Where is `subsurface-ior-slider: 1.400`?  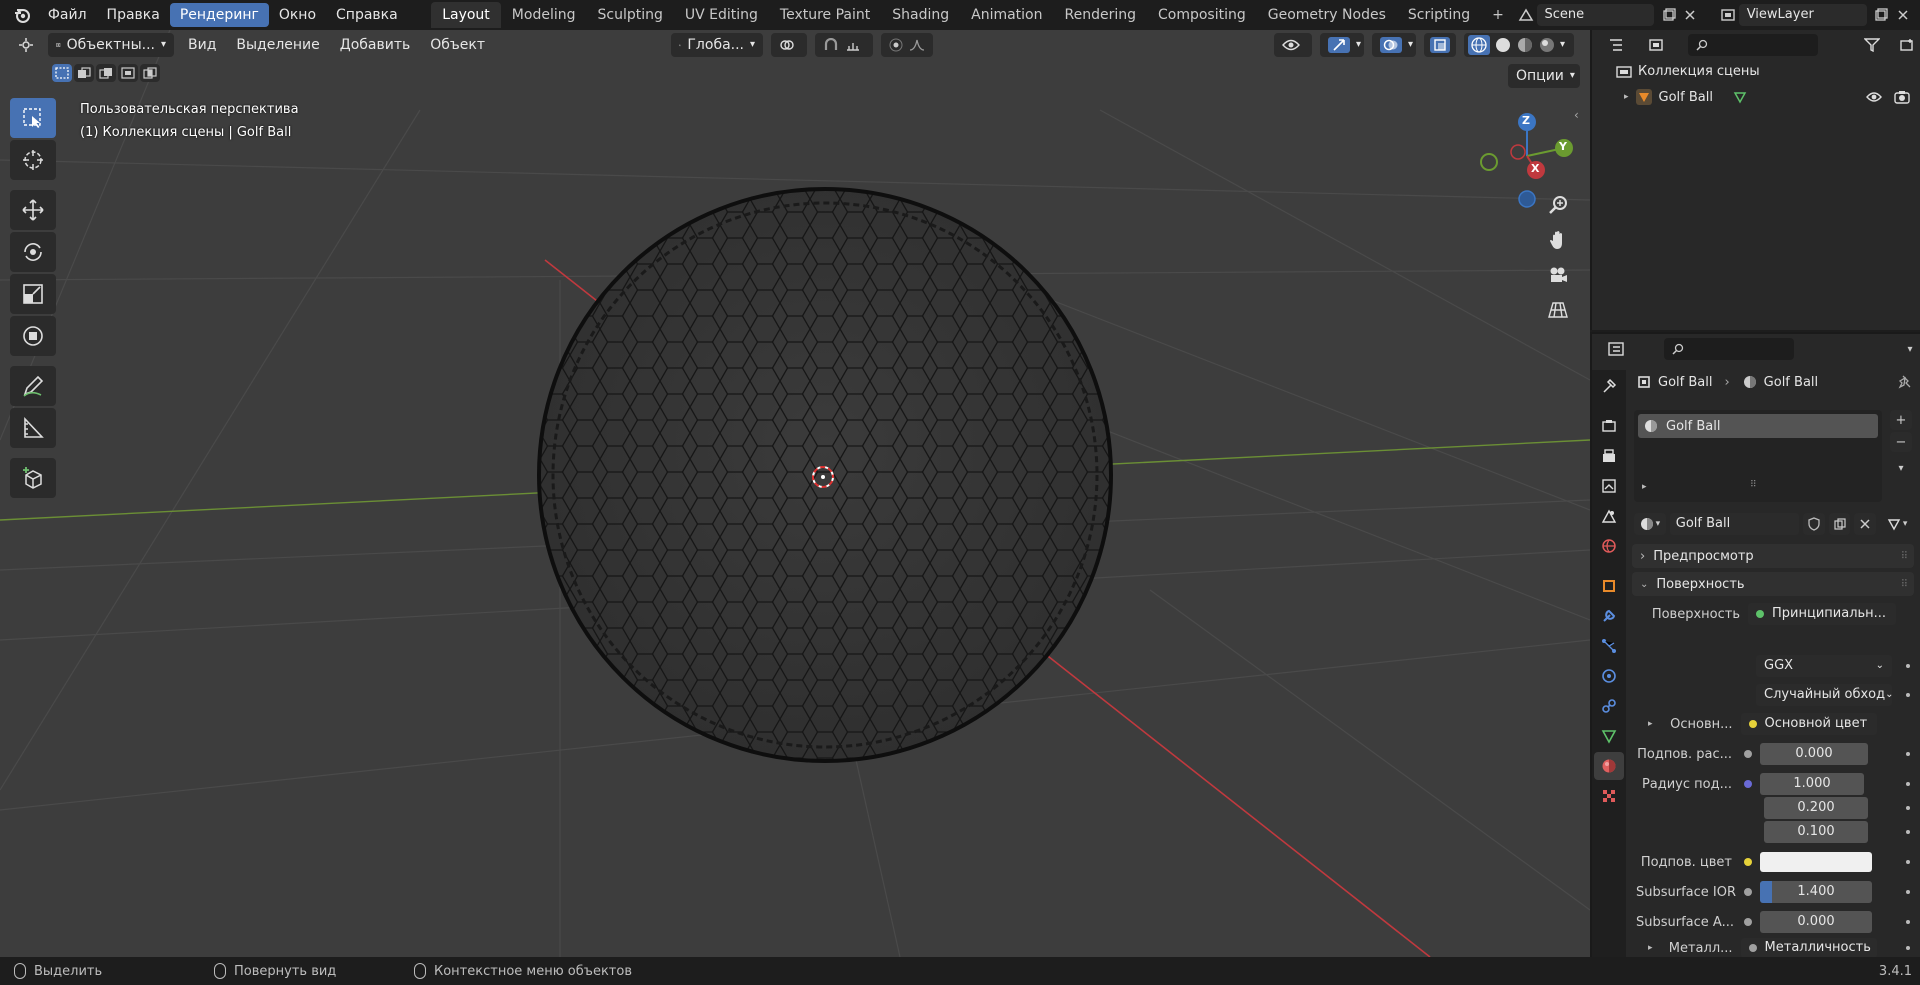 subsurface-ior-slider: 1.400 is located at coordinates (1816, 892).